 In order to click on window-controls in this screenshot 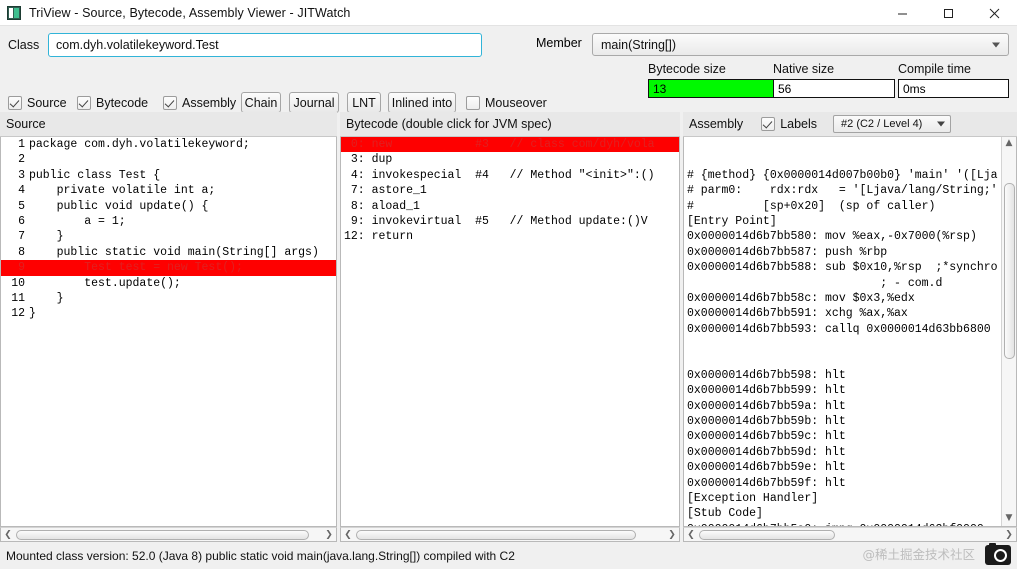, I will do `click(948, 13)`.